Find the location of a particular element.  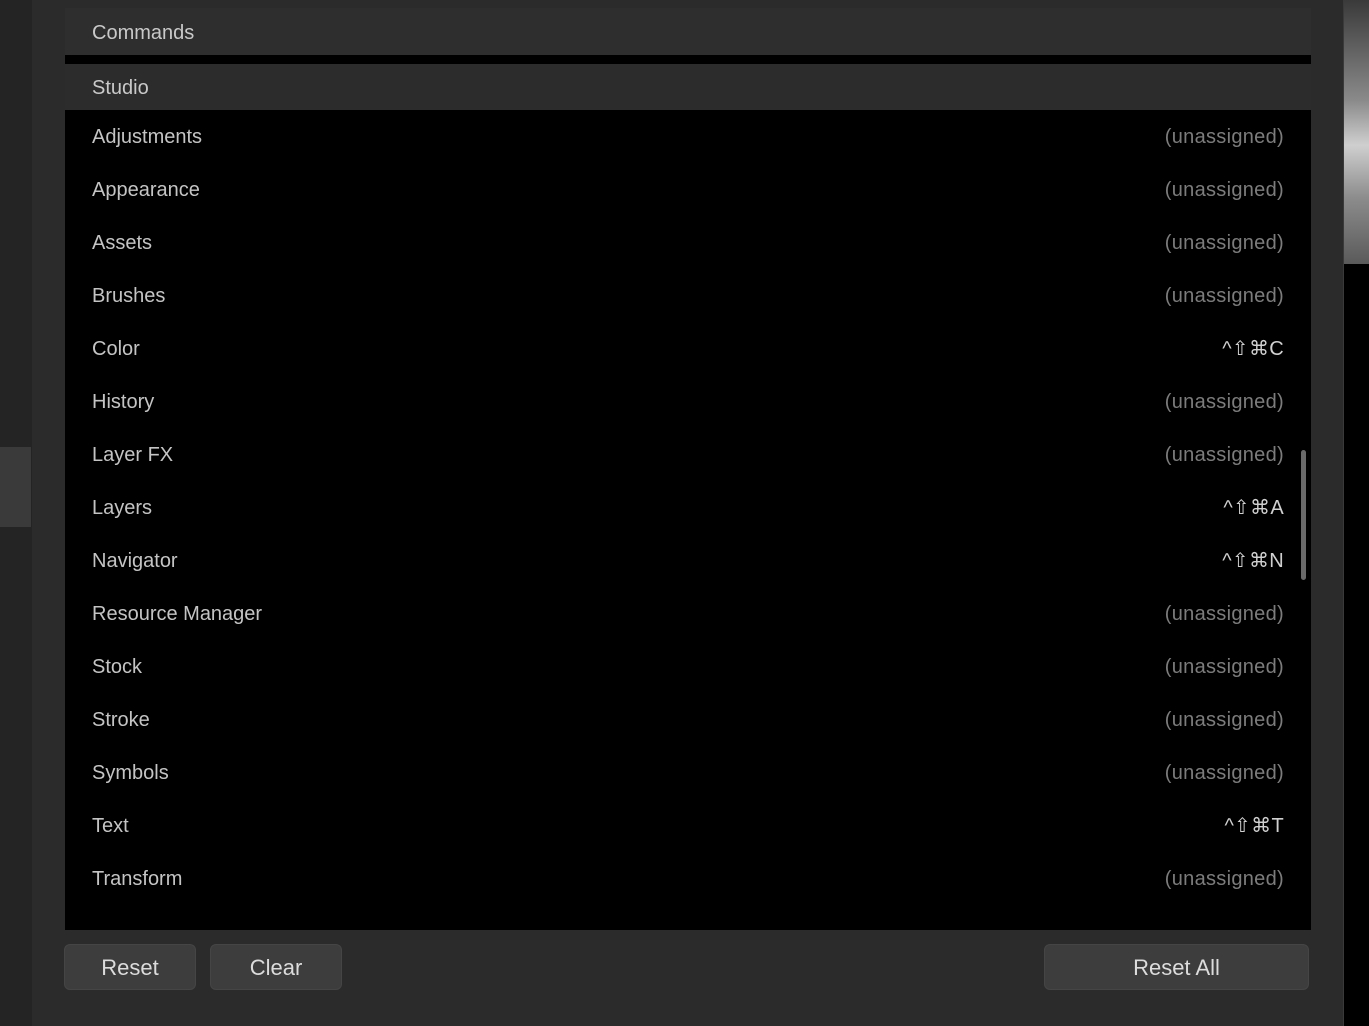

command-row: Brushes (unassigned) is located at coordinates (688, 296).